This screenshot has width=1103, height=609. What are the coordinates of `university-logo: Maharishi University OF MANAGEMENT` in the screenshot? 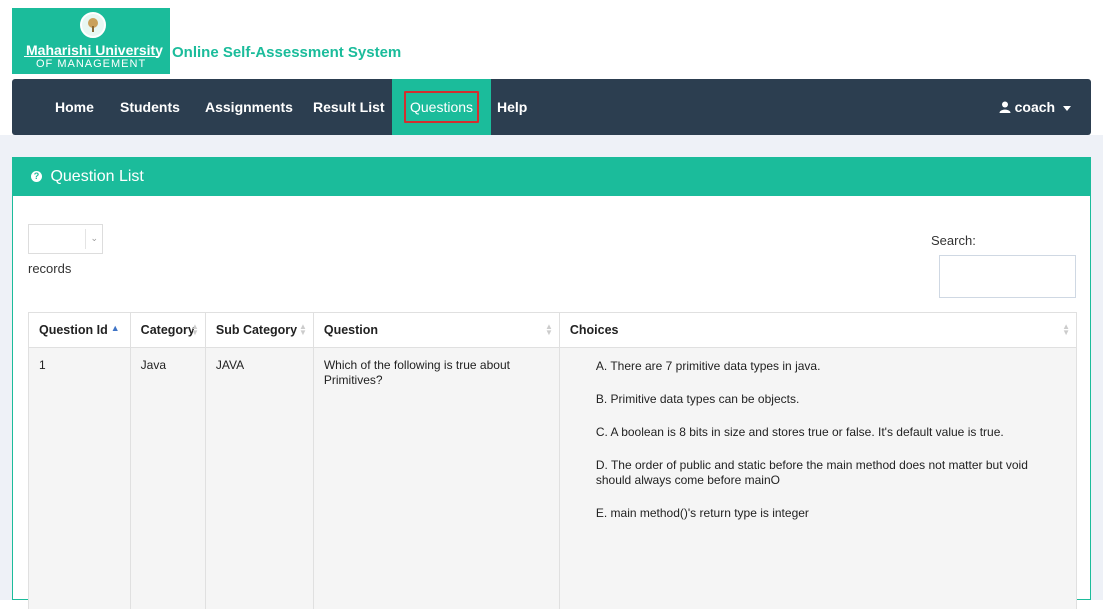 It's located at (91, 41).